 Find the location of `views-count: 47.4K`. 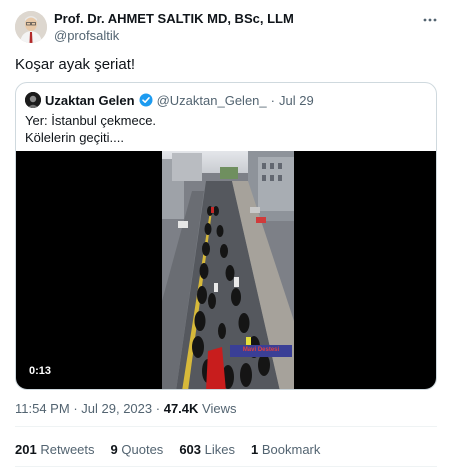

views-count: 47.4K is located at coordinates (181, 408).